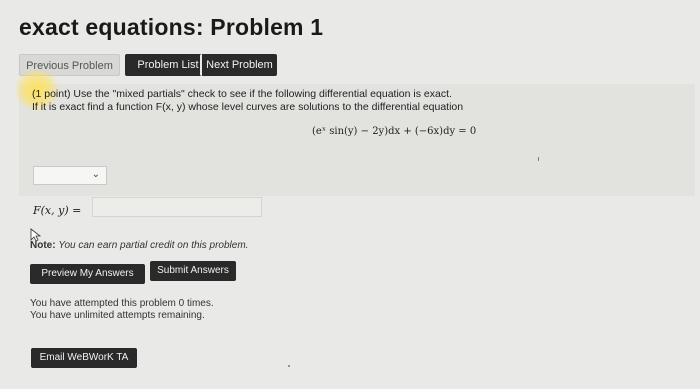  Describe the element at coordinates (193, 271) in the screenshot. I see `submit-answers-button: Submit Answers` at that location.